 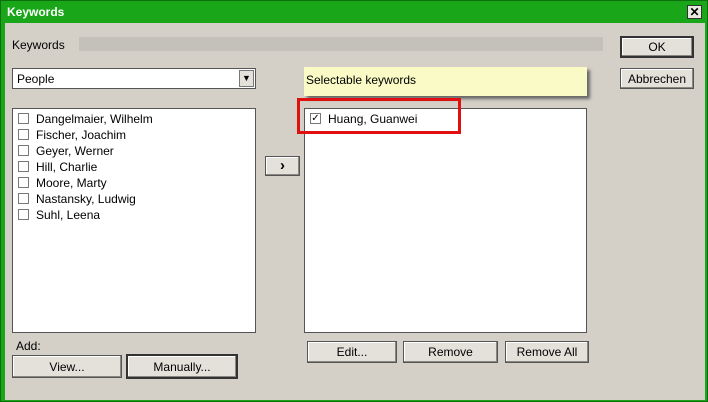 What do you see at coordinates (75, 151) in the screenshot?
I see `keyword-label: Geyer, Werner` at bounding box center [75, 151].